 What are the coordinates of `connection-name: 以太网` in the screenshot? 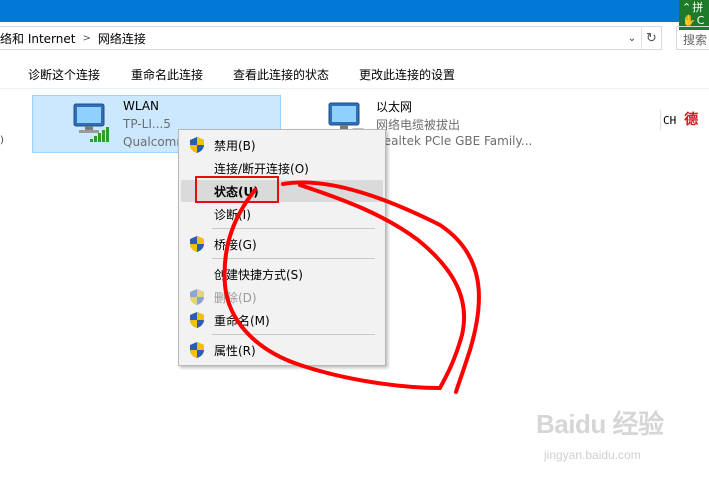 It's located at (394, 107).